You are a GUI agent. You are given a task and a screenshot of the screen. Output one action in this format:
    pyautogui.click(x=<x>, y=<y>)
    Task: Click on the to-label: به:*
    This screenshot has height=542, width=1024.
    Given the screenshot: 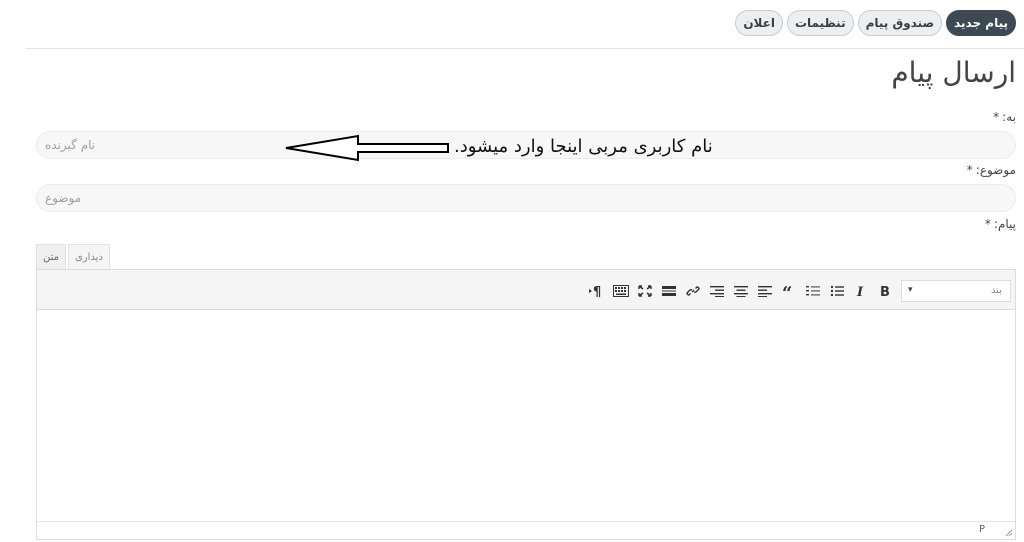 What is the action you would take?
    pyautogui.click(x=1004, y=117)
    